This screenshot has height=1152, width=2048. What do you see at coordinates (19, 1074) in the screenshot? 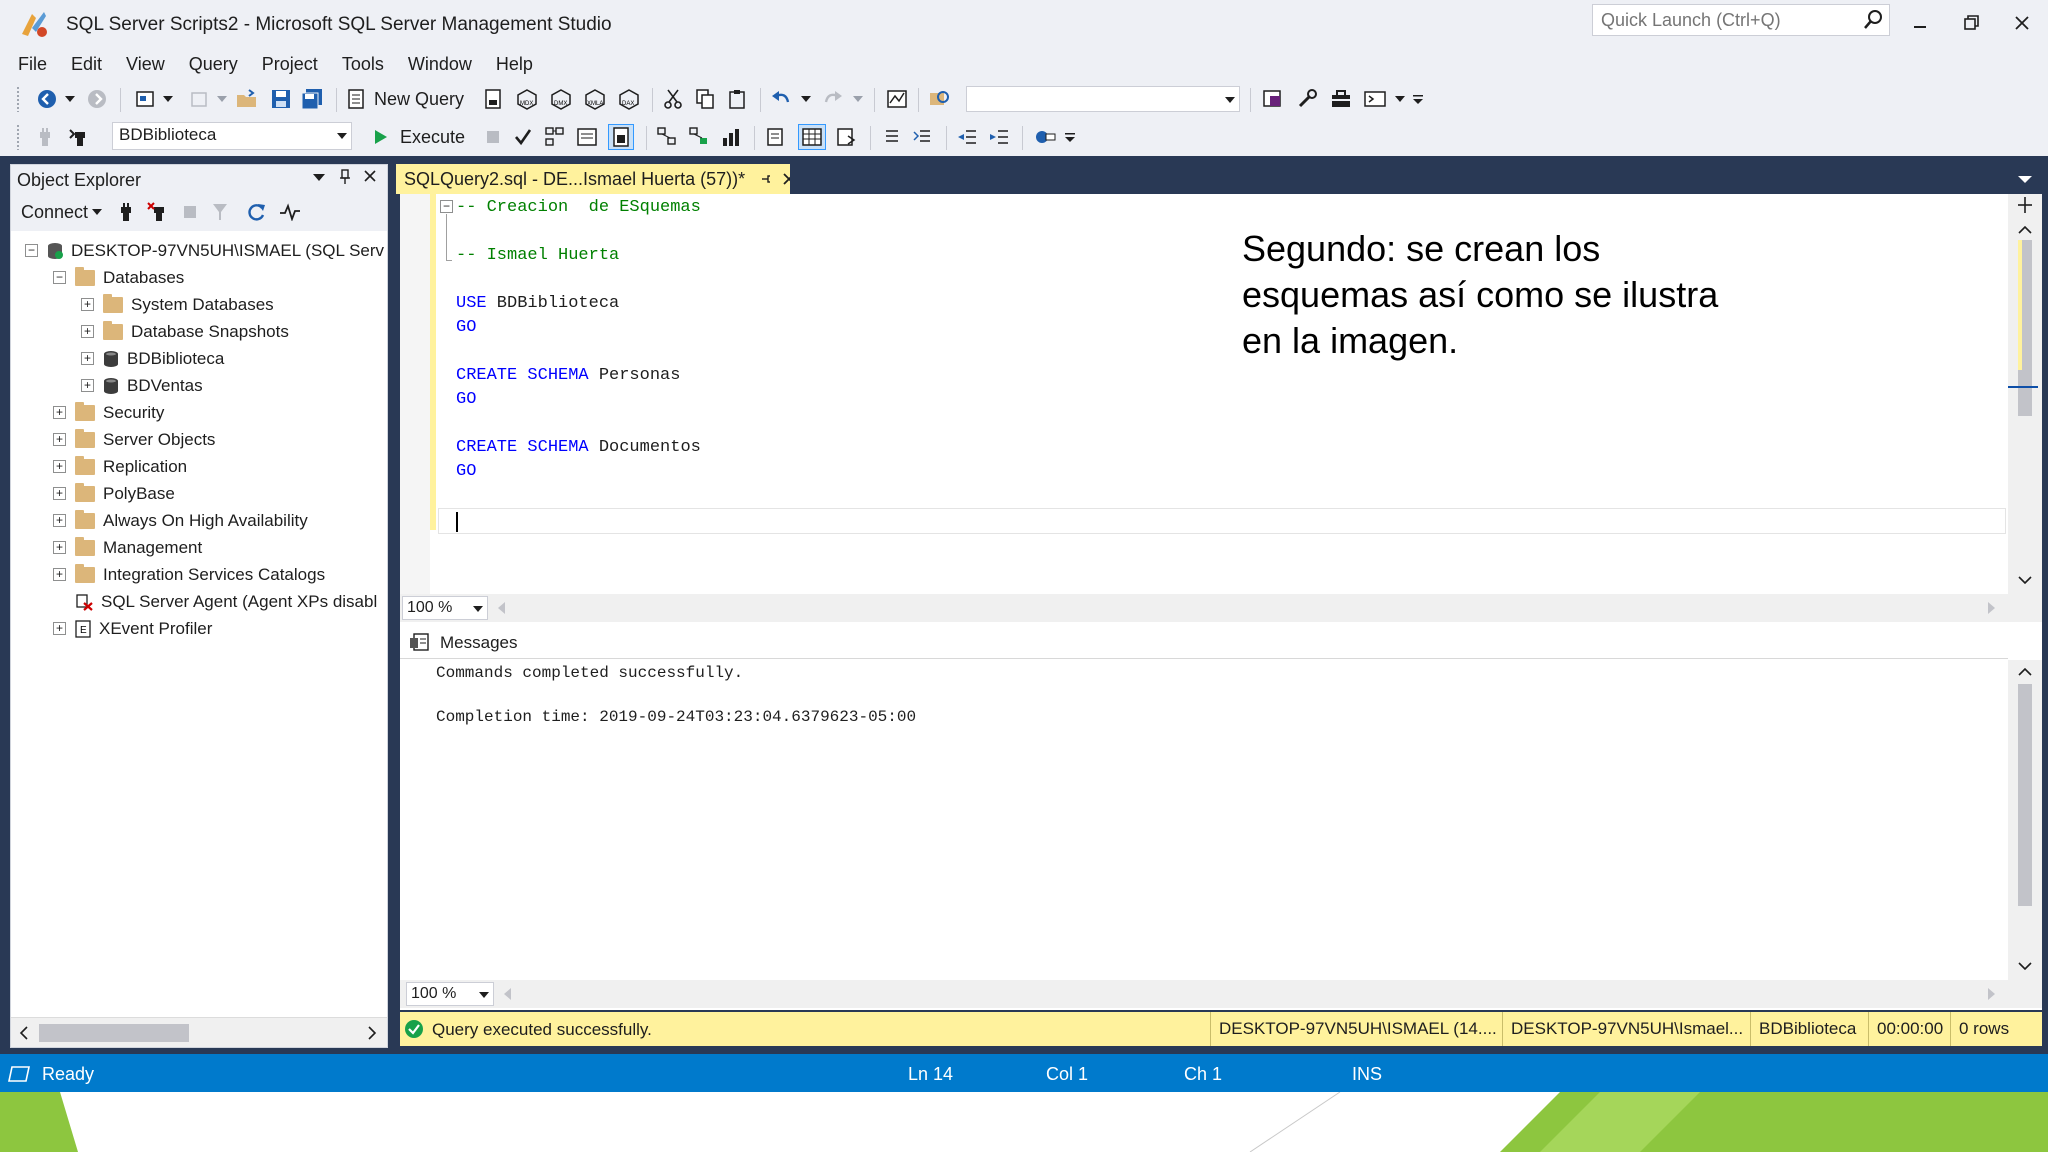
I see `output-window-icon` at bounding box center [19, 1074].